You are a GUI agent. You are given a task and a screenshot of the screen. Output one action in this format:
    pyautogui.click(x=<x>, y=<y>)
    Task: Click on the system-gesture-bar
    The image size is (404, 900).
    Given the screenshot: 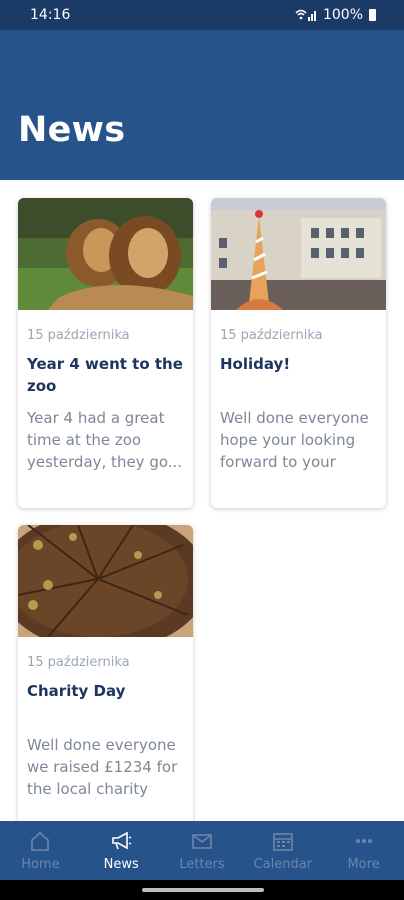 What is the action you would take?
    pyautogui.click(x=202, y=890)
    